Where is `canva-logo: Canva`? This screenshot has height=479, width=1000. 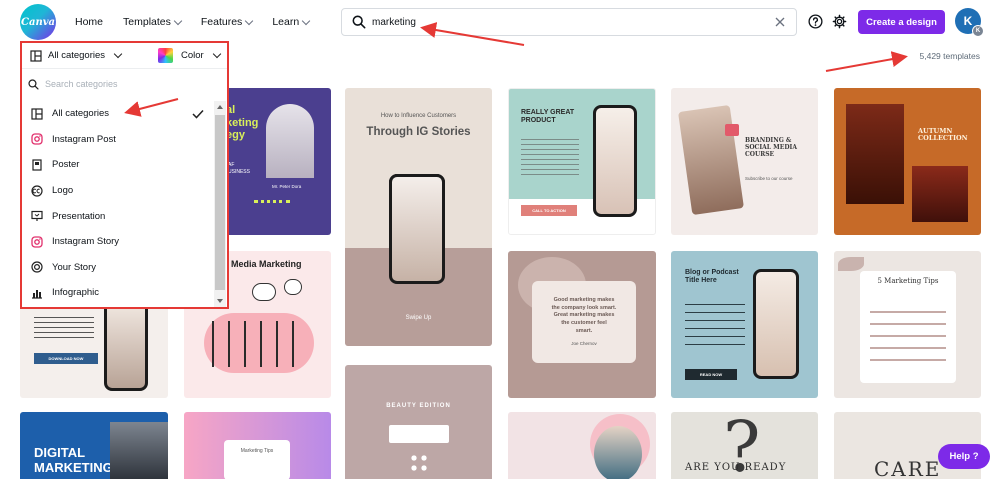 canva-logo: Canva is located at coordinates (38, 22).